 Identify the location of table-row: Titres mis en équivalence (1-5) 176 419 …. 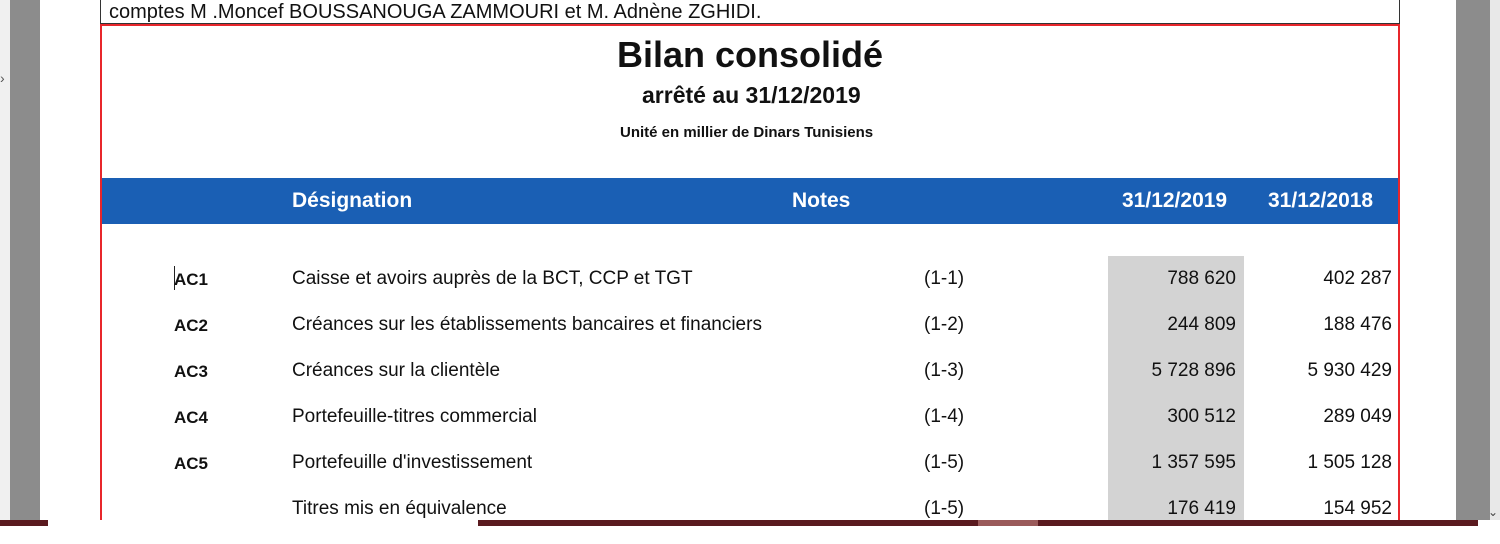
(750, 505).